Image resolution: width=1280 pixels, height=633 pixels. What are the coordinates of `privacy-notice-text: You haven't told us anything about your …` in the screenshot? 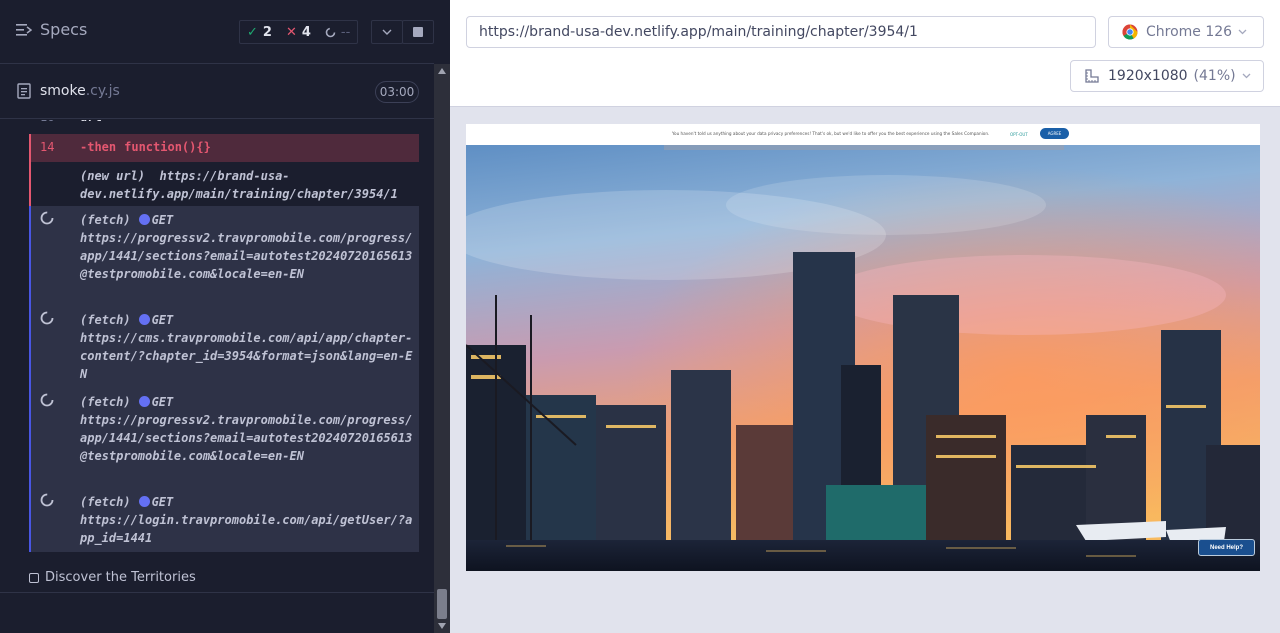 It's located at (831, 133).